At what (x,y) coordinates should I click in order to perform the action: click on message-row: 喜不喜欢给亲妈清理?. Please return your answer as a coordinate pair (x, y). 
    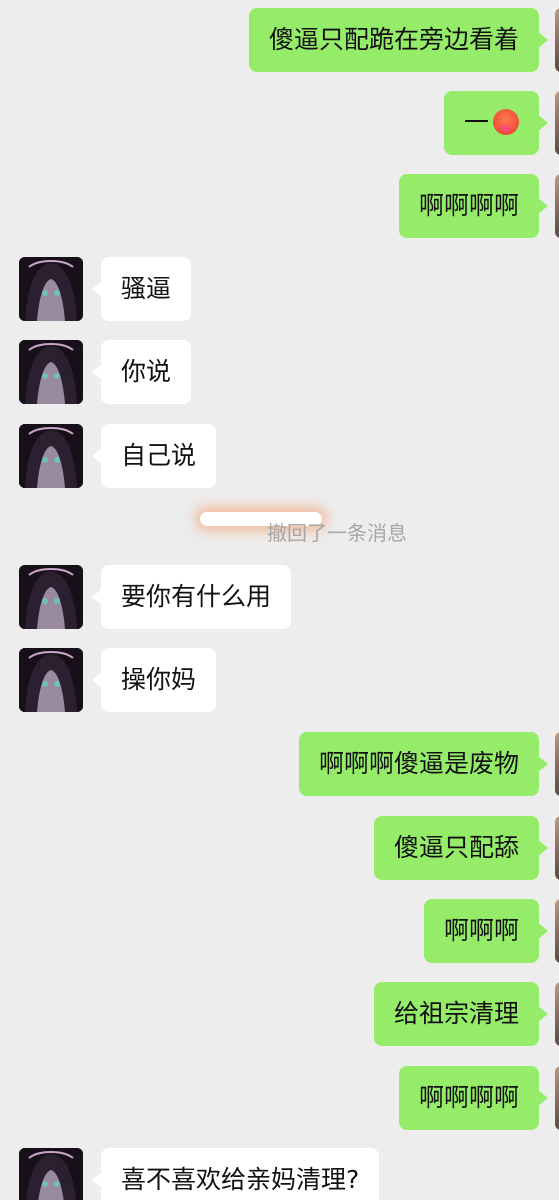
    Looking at the image, I should click on (279, 1174).